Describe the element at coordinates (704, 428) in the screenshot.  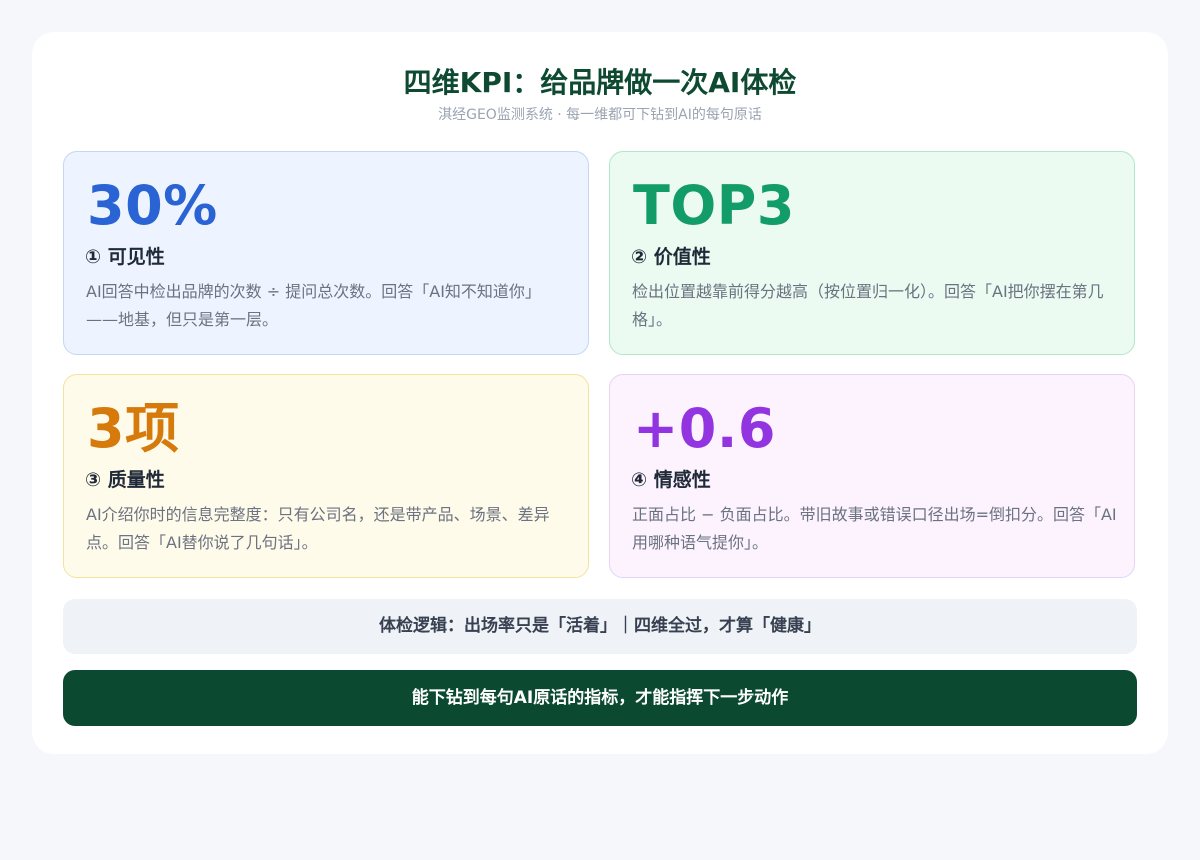
I see `kpi-metric-value: +0.6` at that location.